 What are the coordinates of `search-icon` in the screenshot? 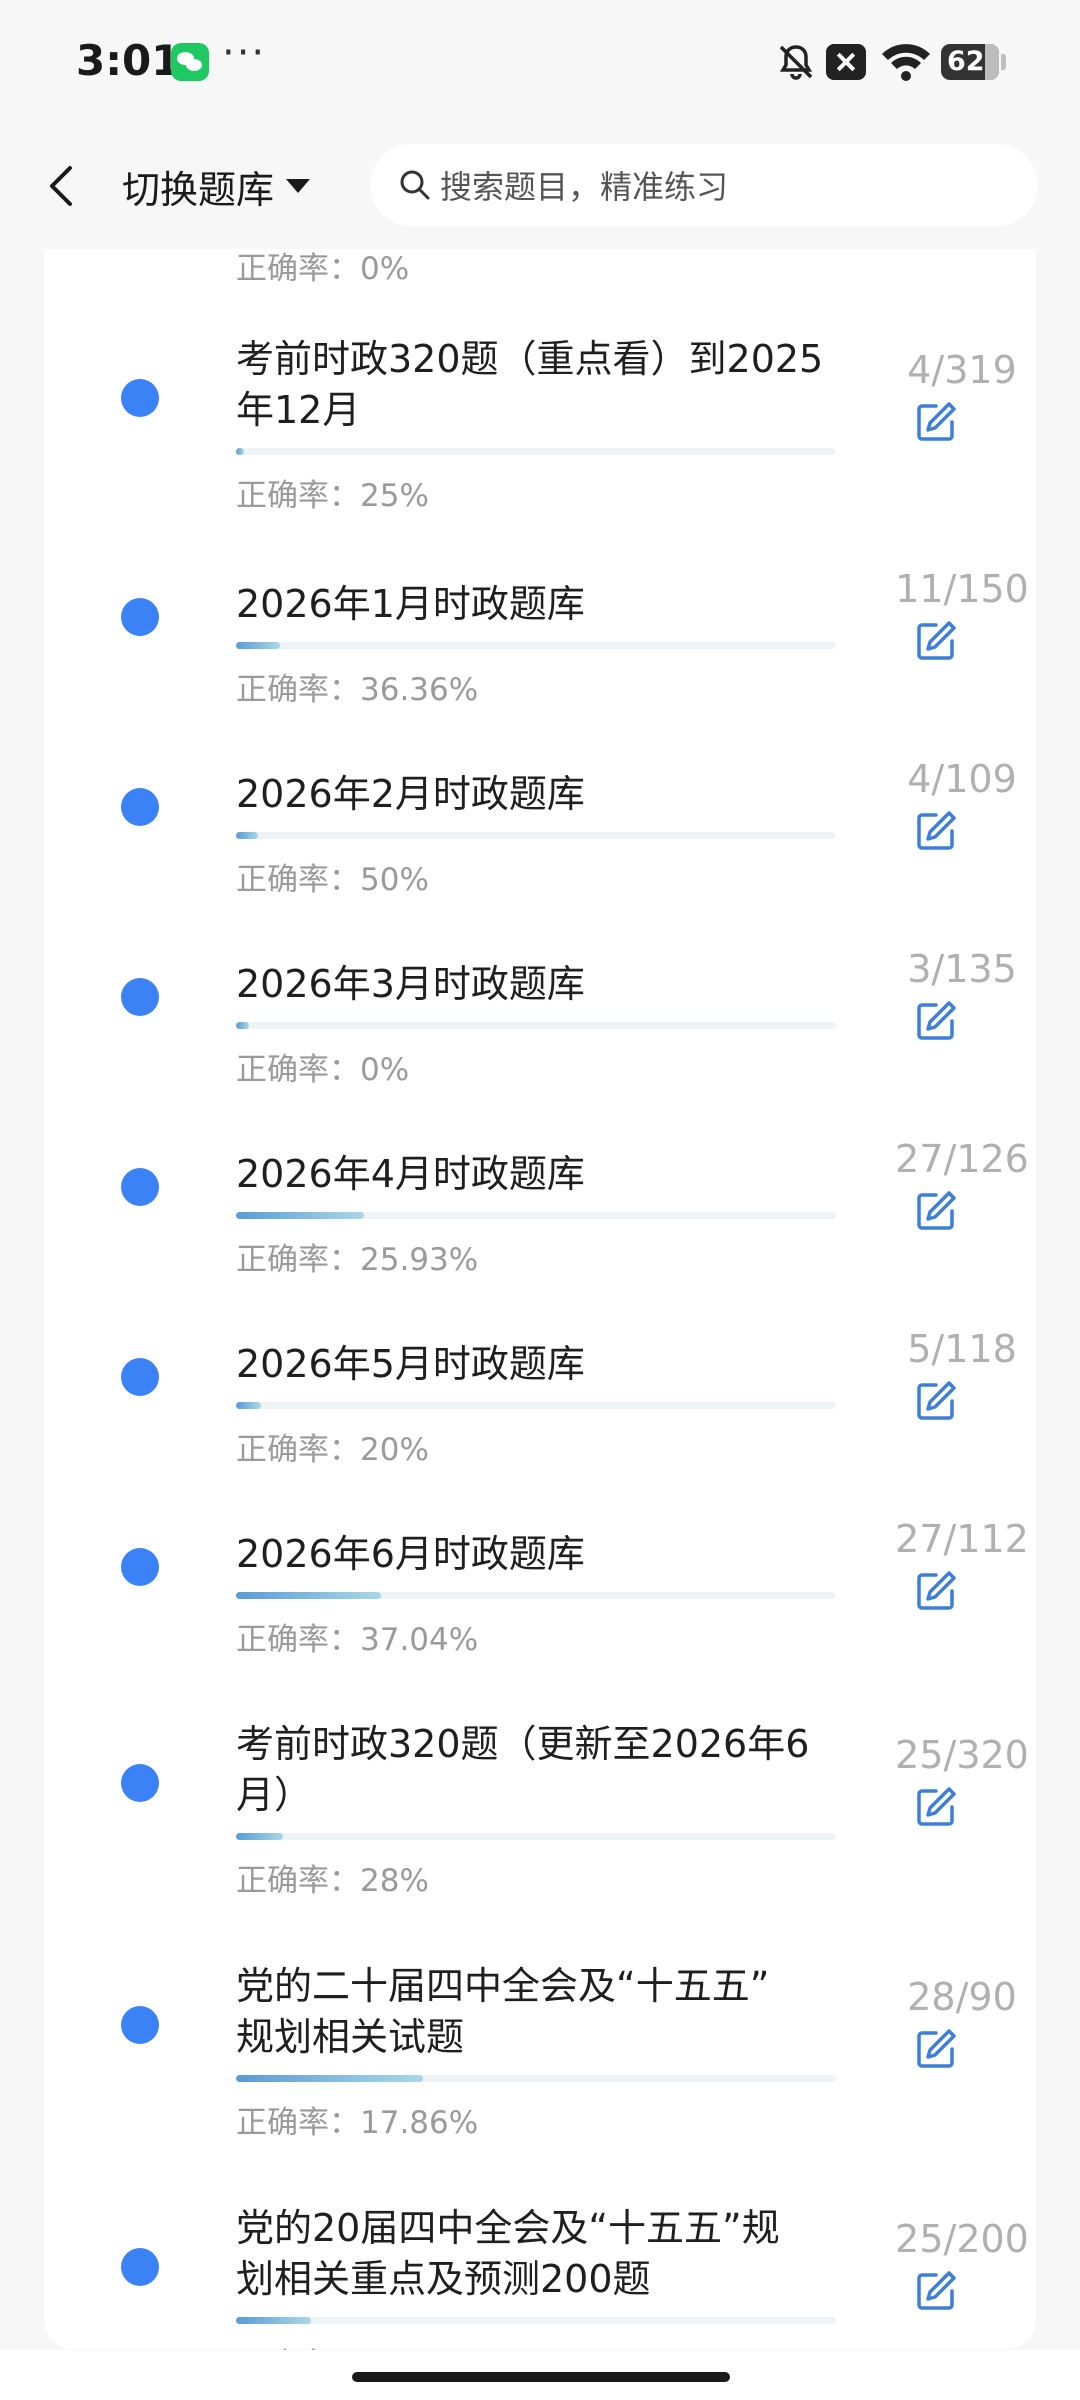 It's located at (415, 185).